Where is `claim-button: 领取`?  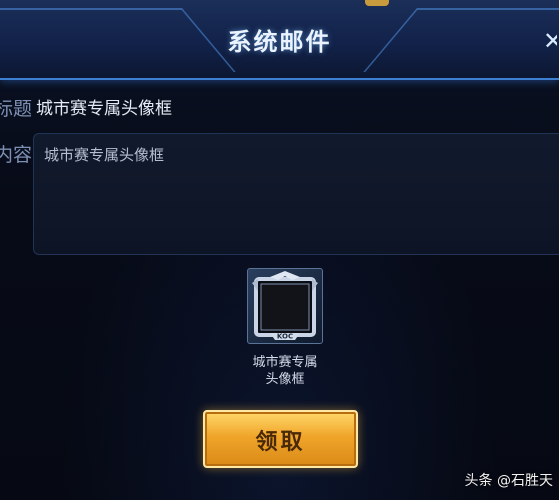
claim-button: 领取 is located at coordinates (280, 439).